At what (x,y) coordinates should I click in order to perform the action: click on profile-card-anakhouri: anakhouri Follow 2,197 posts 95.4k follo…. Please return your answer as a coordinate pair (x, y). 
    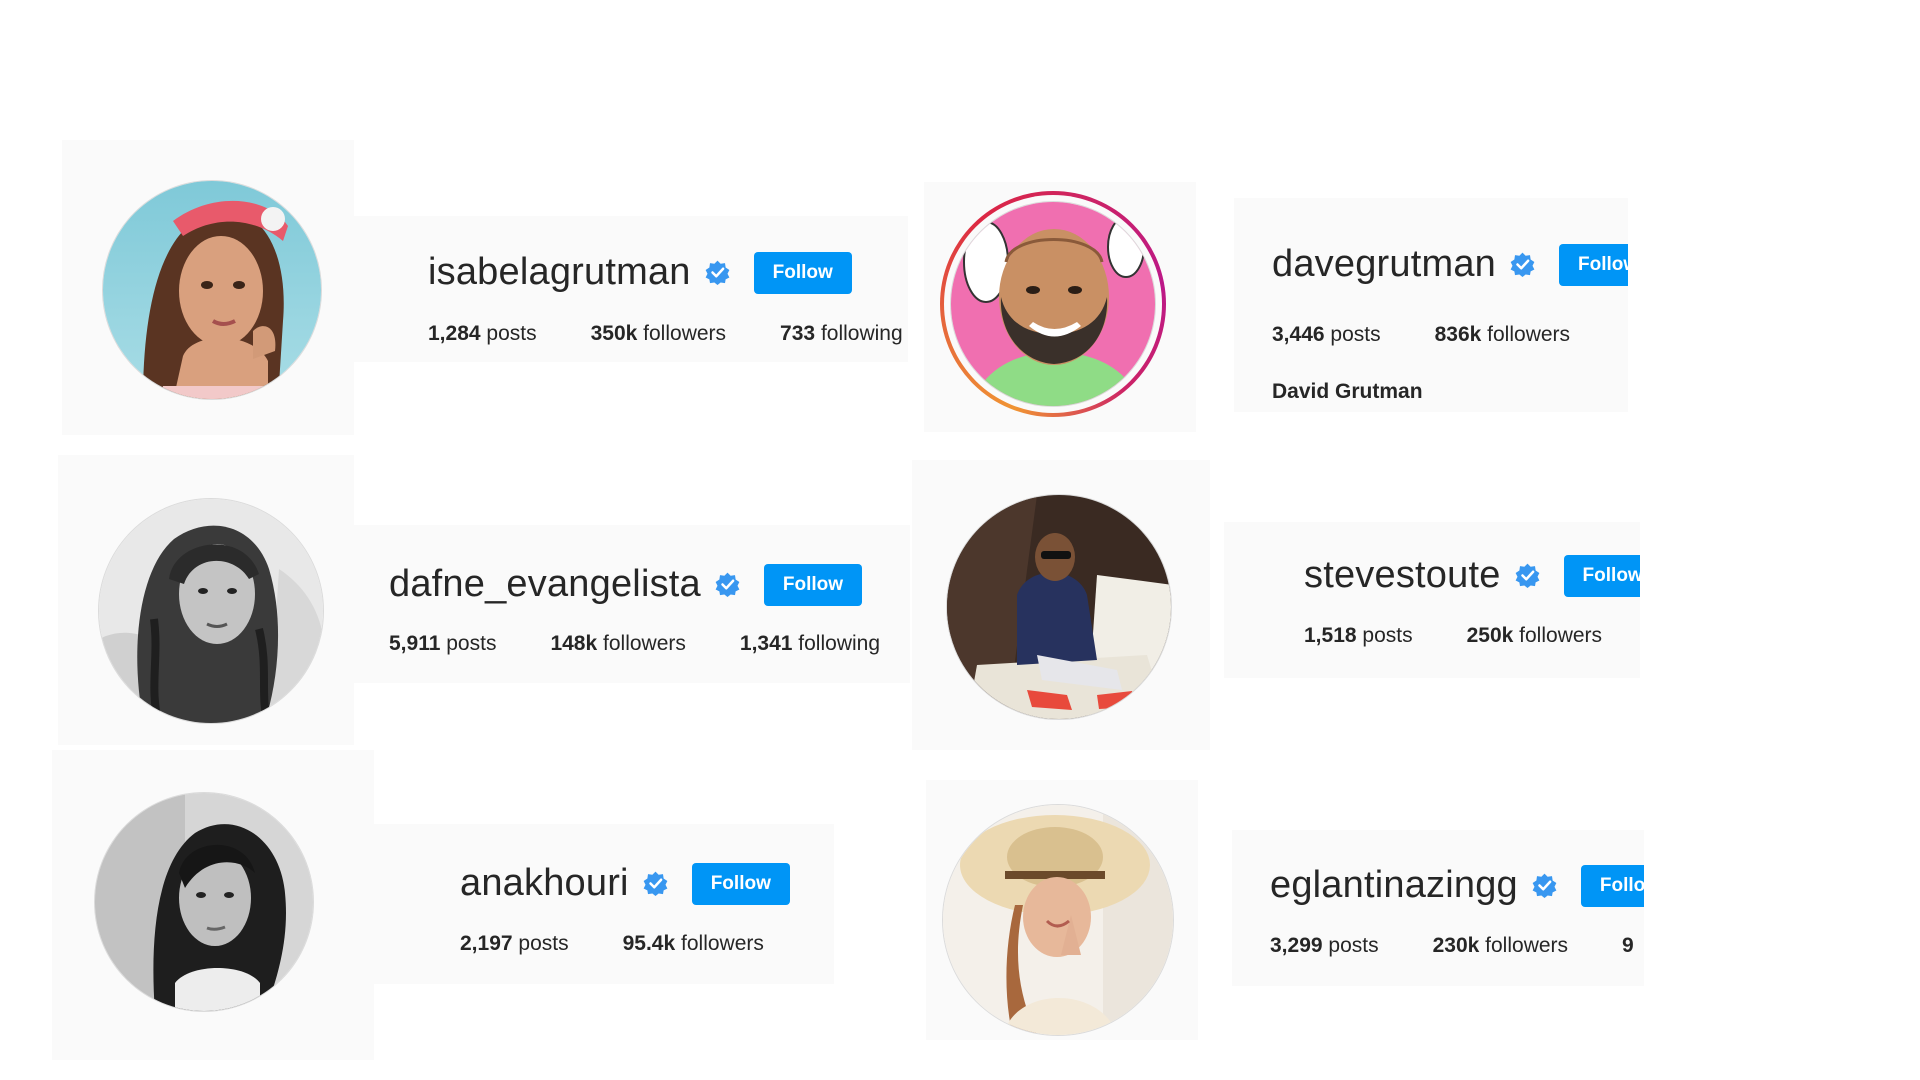
    Looking at the image, I should click on (604, 904).